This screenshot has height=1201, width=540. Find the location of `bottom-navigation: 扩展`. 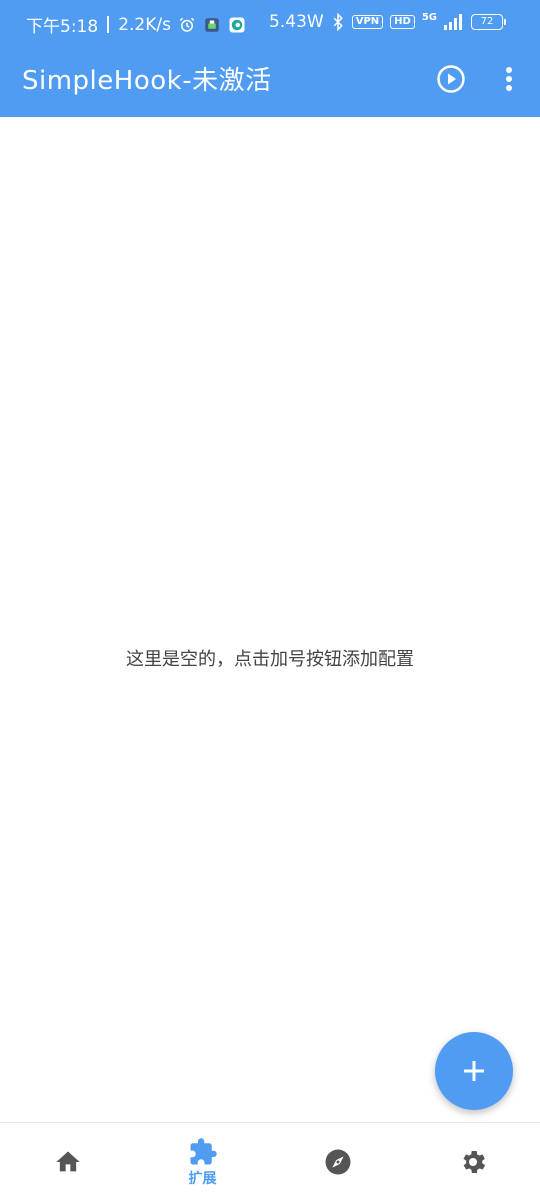

bottom-navigation: 扩展 is located at coordinates (270, 1161).